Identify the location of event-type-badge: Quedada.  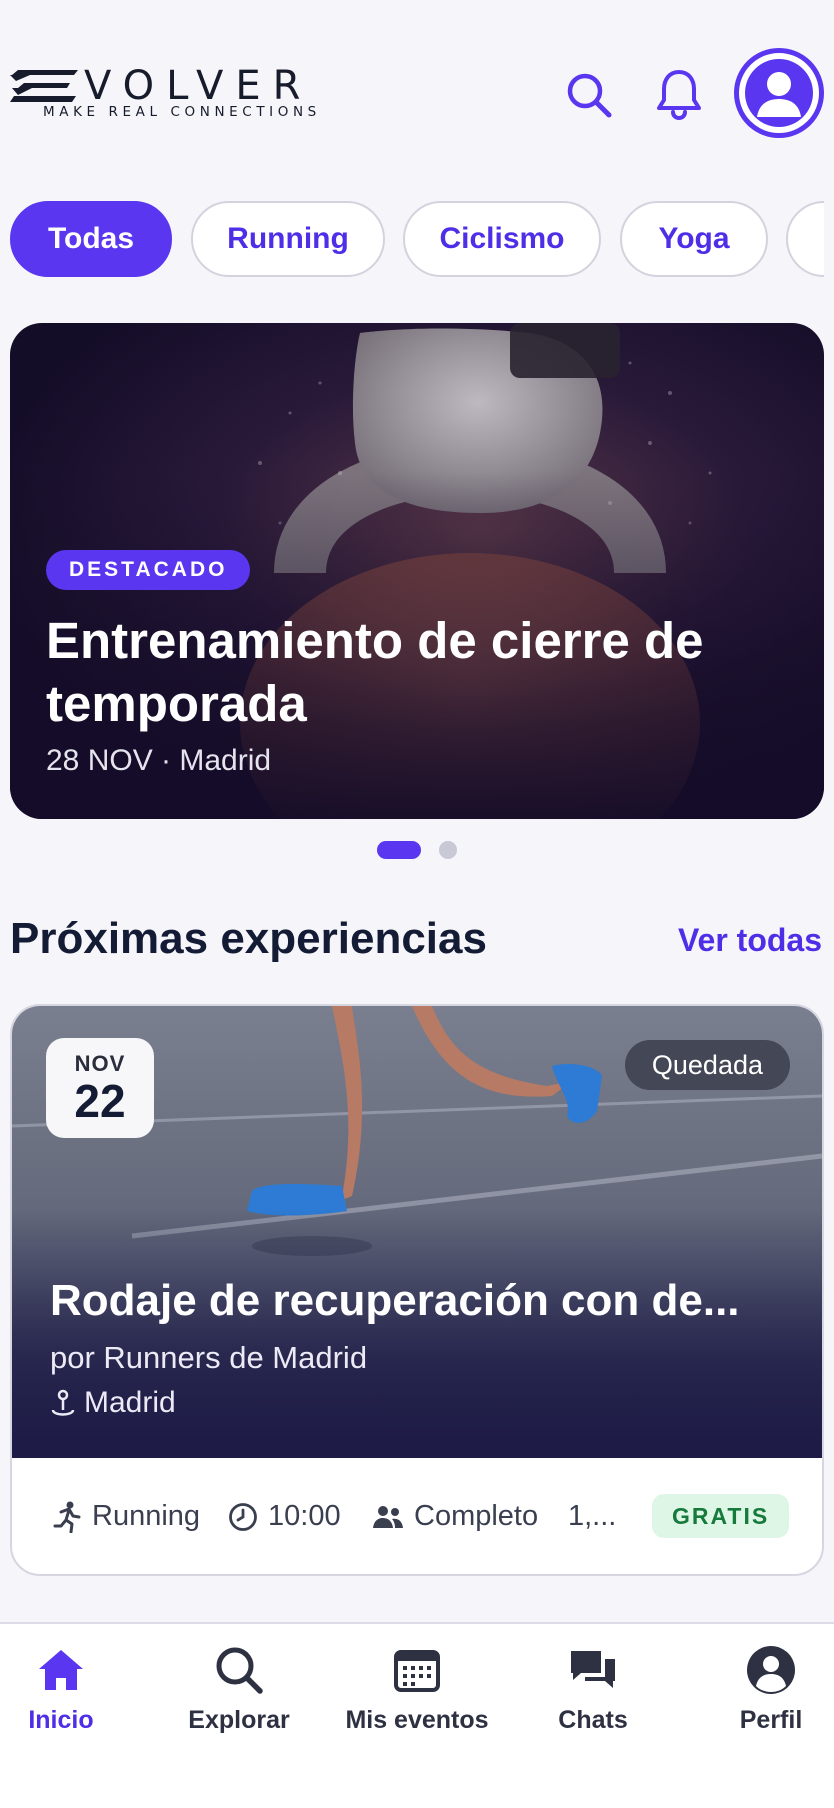
(707, 1065).